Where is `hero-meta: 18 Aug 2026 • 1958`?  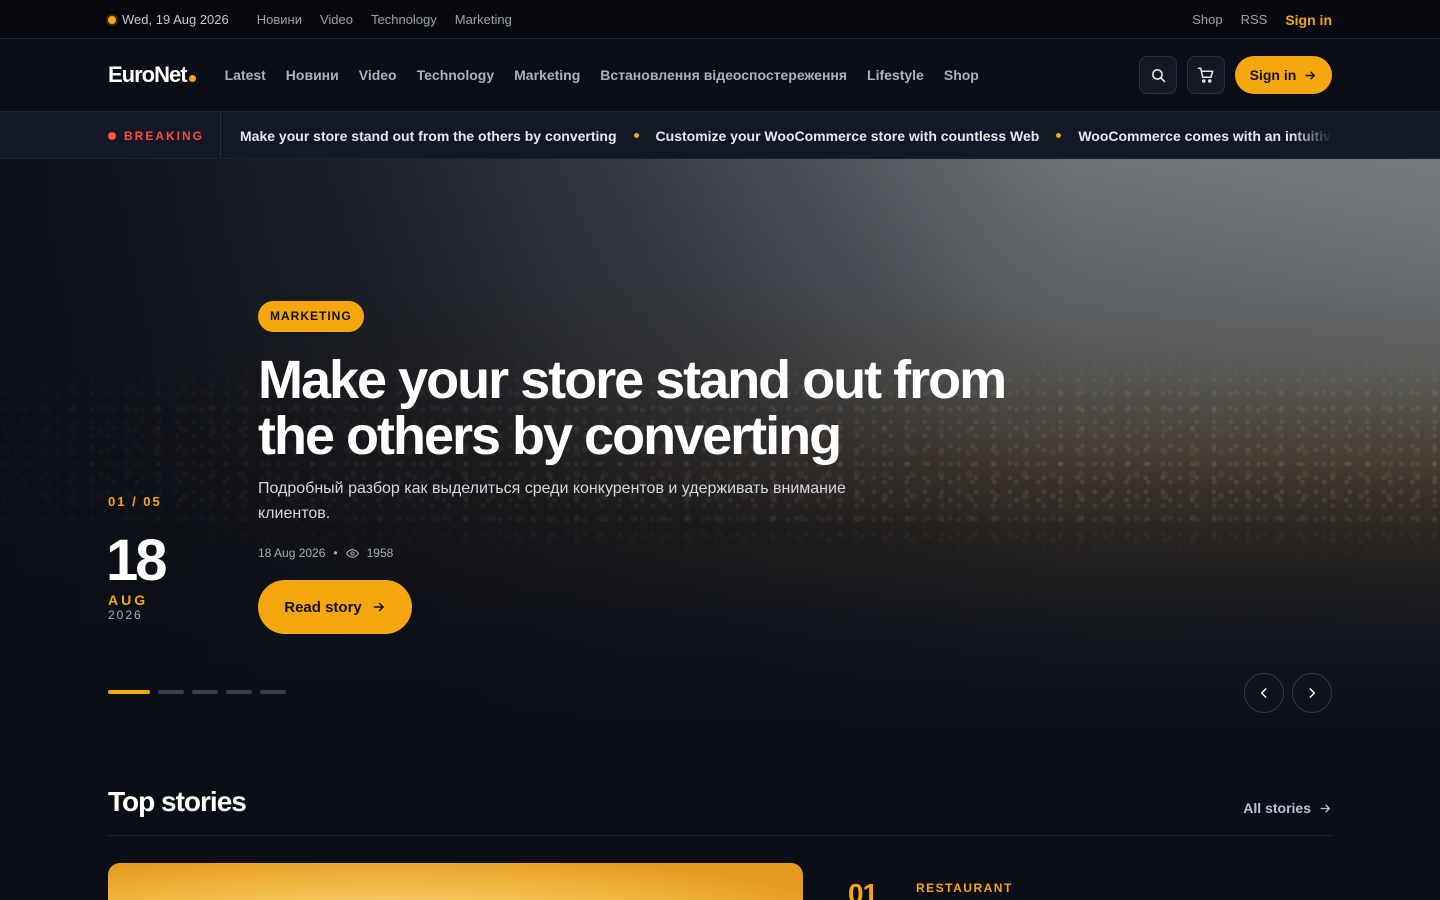 hero-meta: 18 Aug 2026 • 1958 is located at coordinates (658, 553).